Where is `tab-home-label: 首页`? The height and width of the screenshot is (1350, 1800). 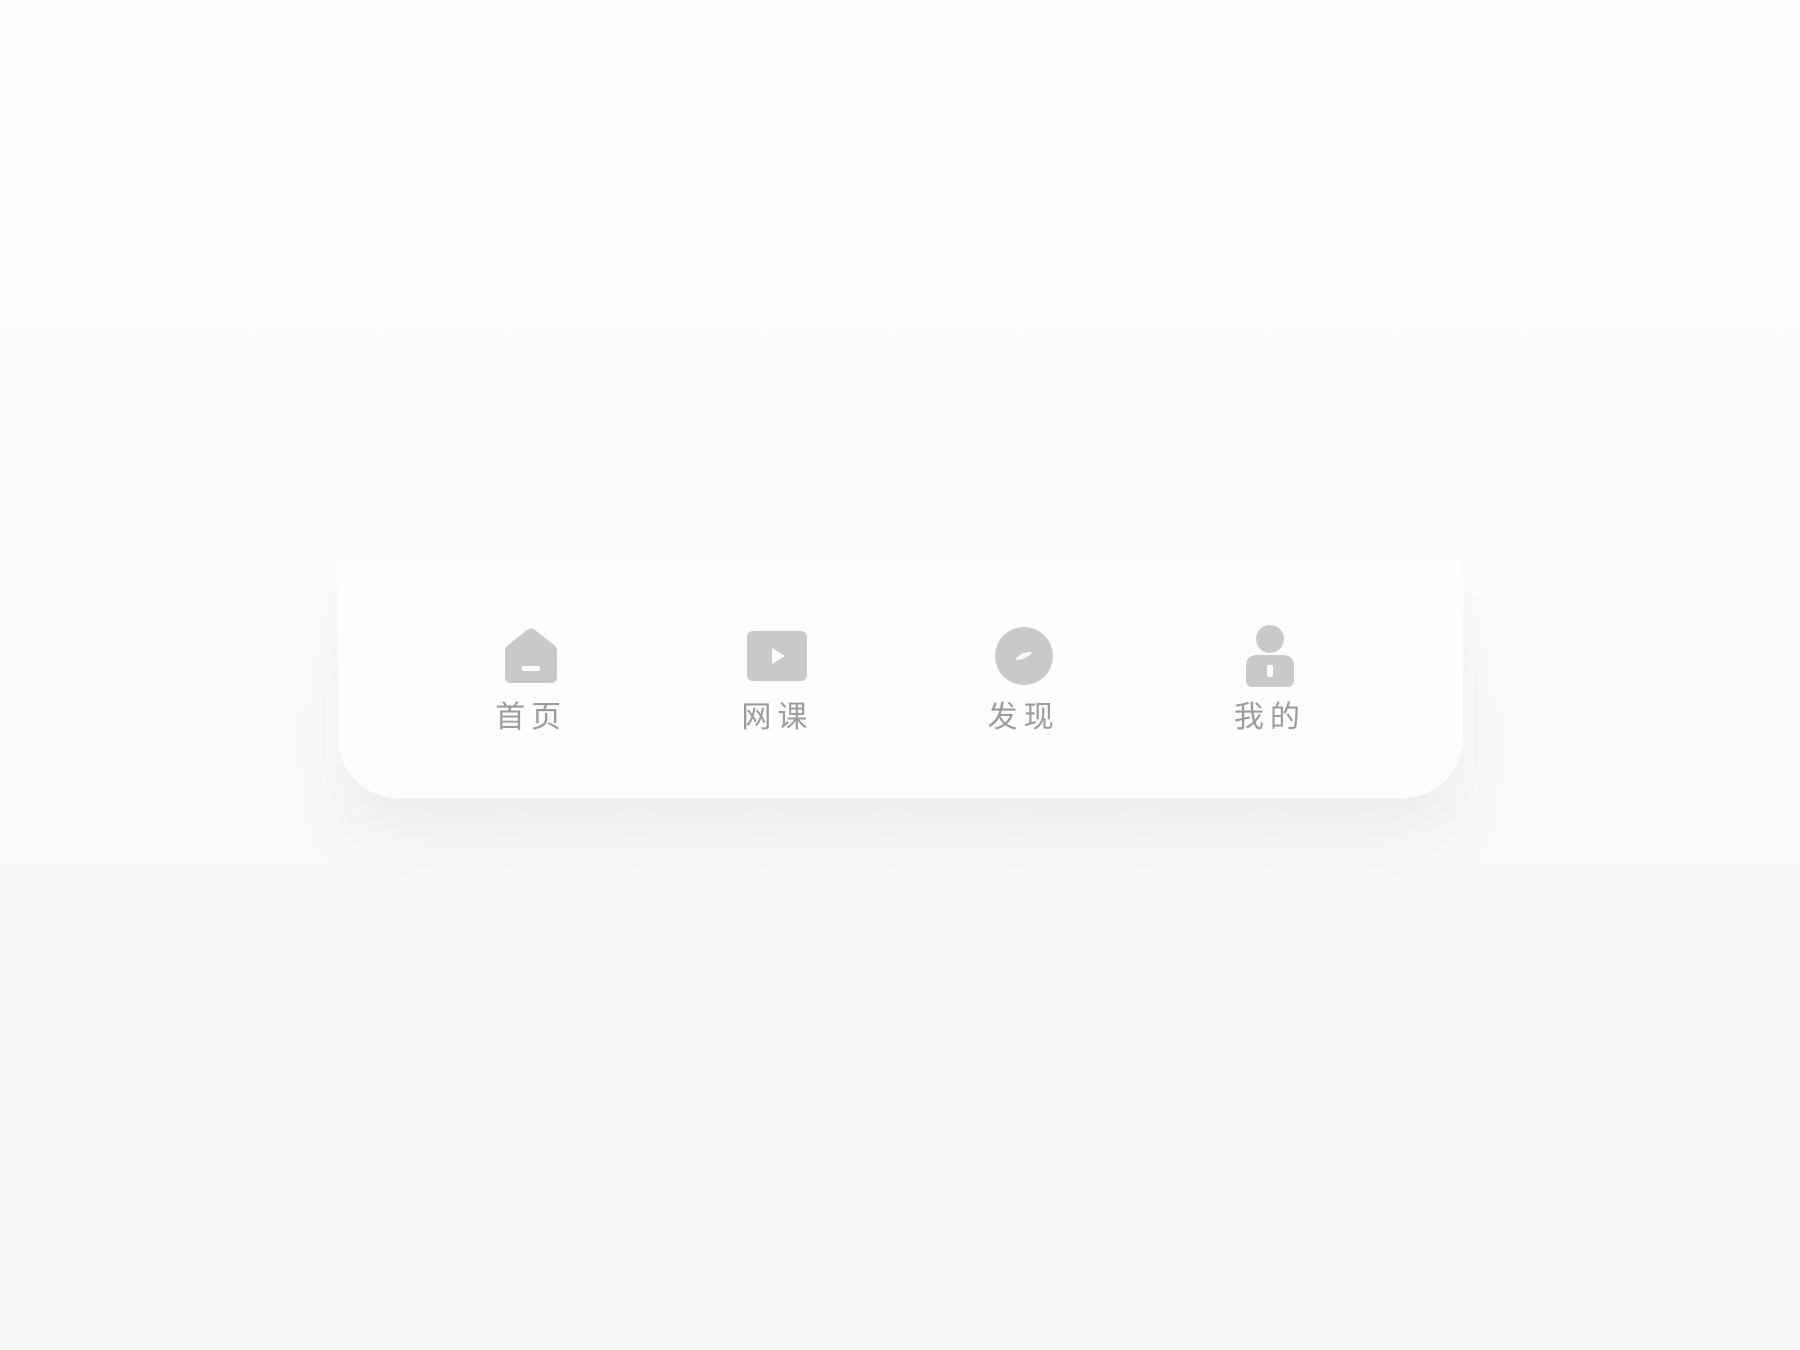
tab-home-label: 首页 is located at coordinates (531, 717).